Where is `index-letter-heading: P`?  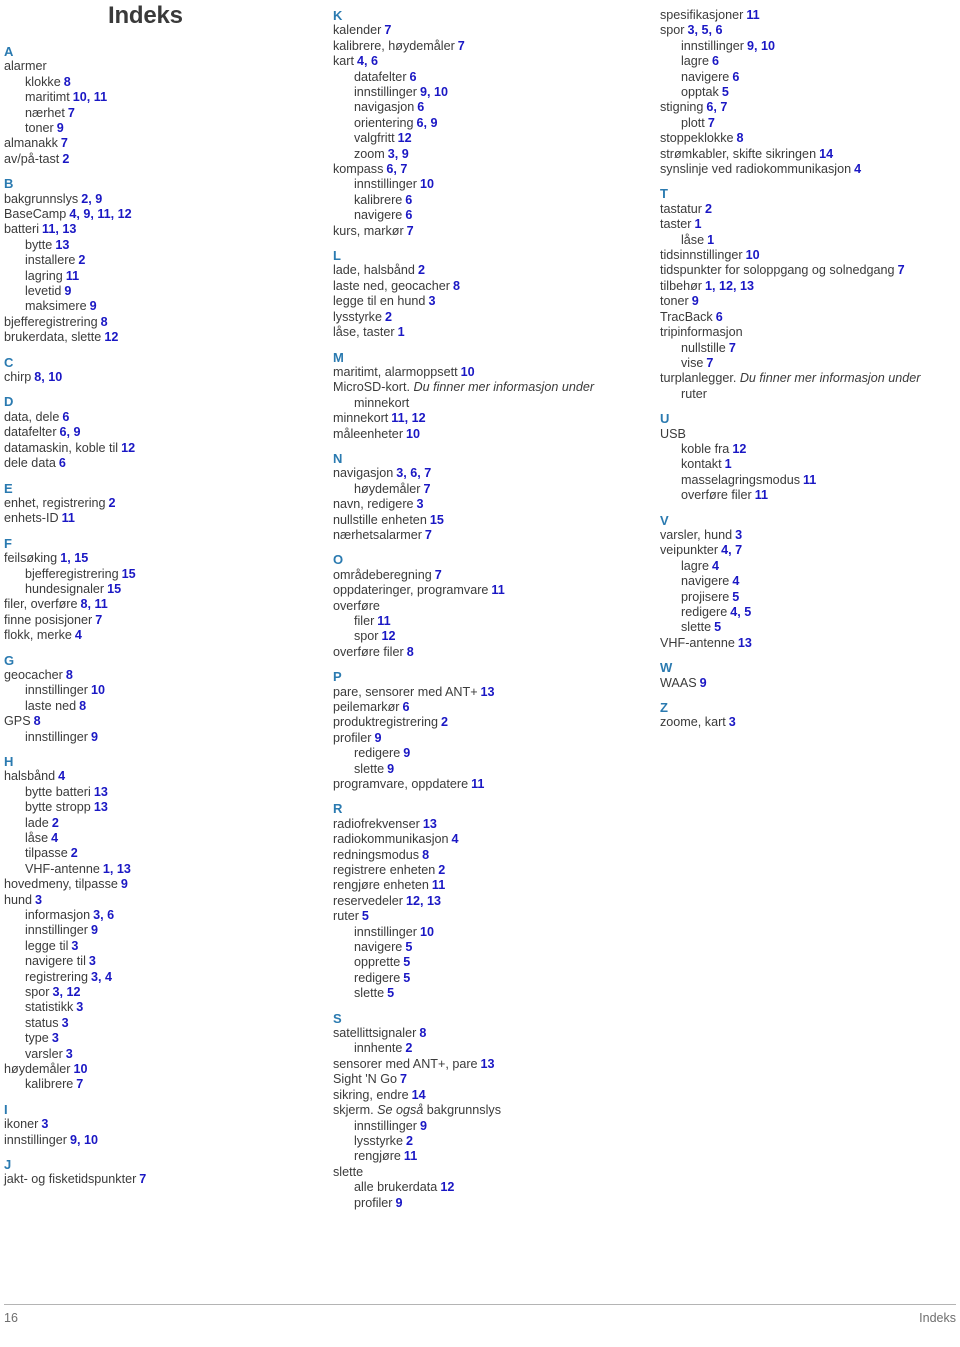 index-letter-heading: P is located at coordinates (337, 677).